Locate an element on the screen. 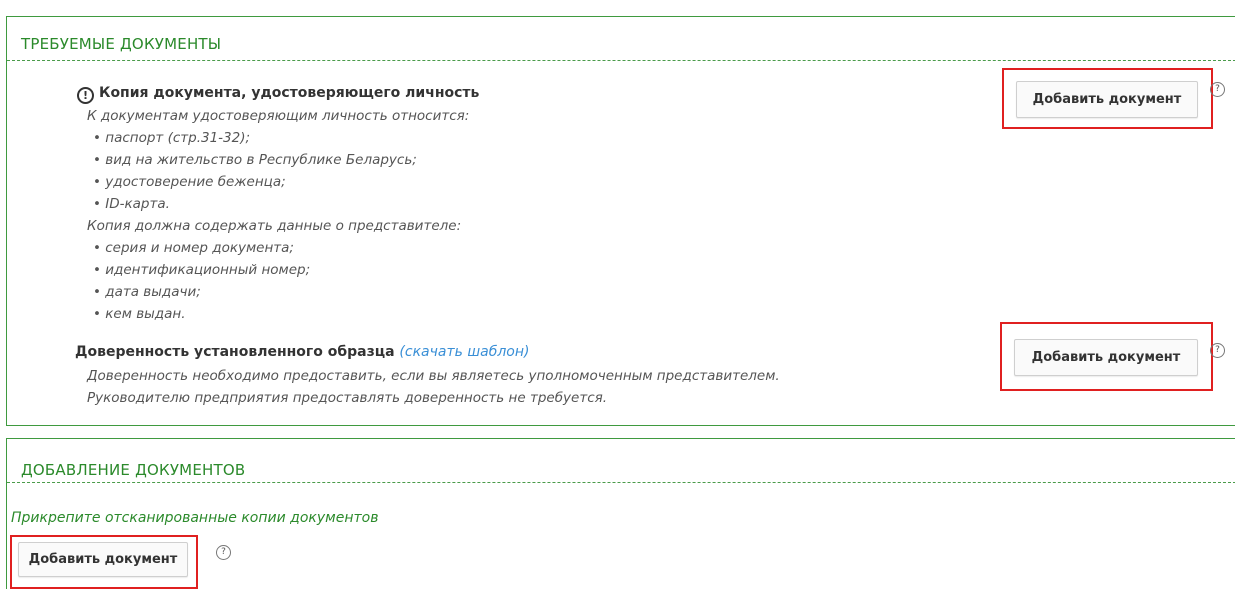 This screenshot has width=1235, height=589. add-power-of-attorney-button: Добавить документ is located at coordinates (1106, 357).